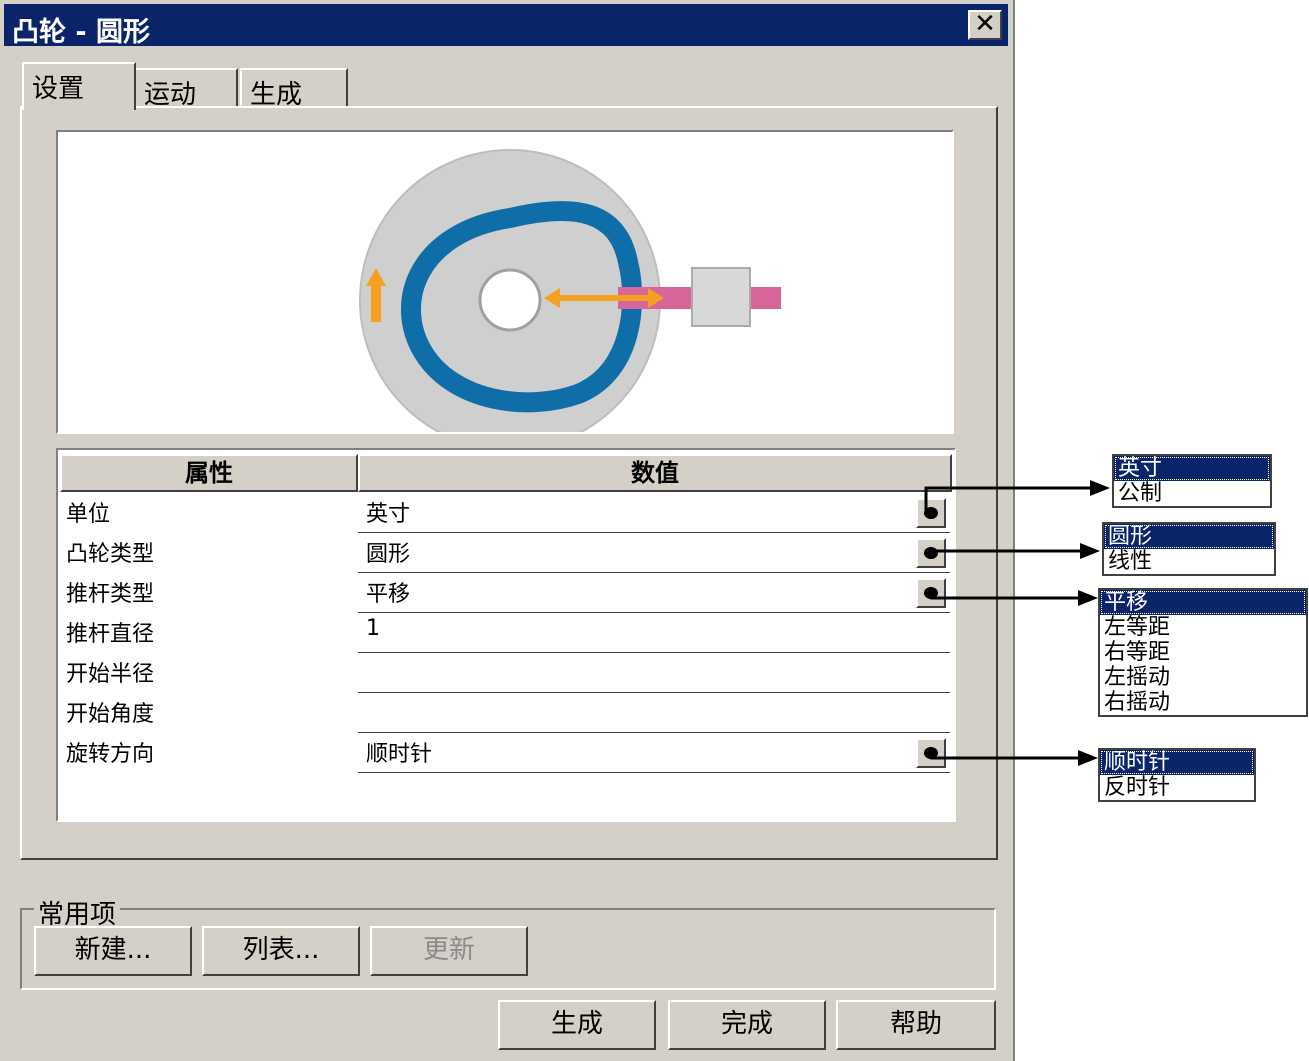 The image size is (1309, 1061). I want to click on units-dropdown-list: 英寸 公制, so click(1192, 481).